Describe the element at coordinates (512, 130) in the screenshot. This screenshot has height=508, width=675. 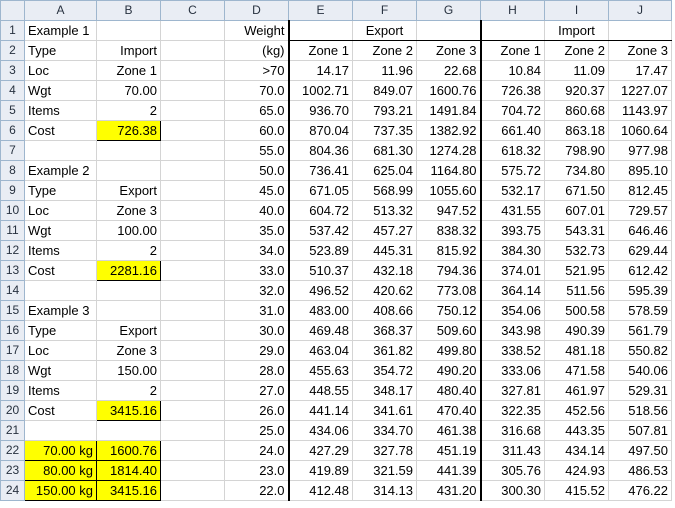
I see `cell-h6: 661.40` at that location.